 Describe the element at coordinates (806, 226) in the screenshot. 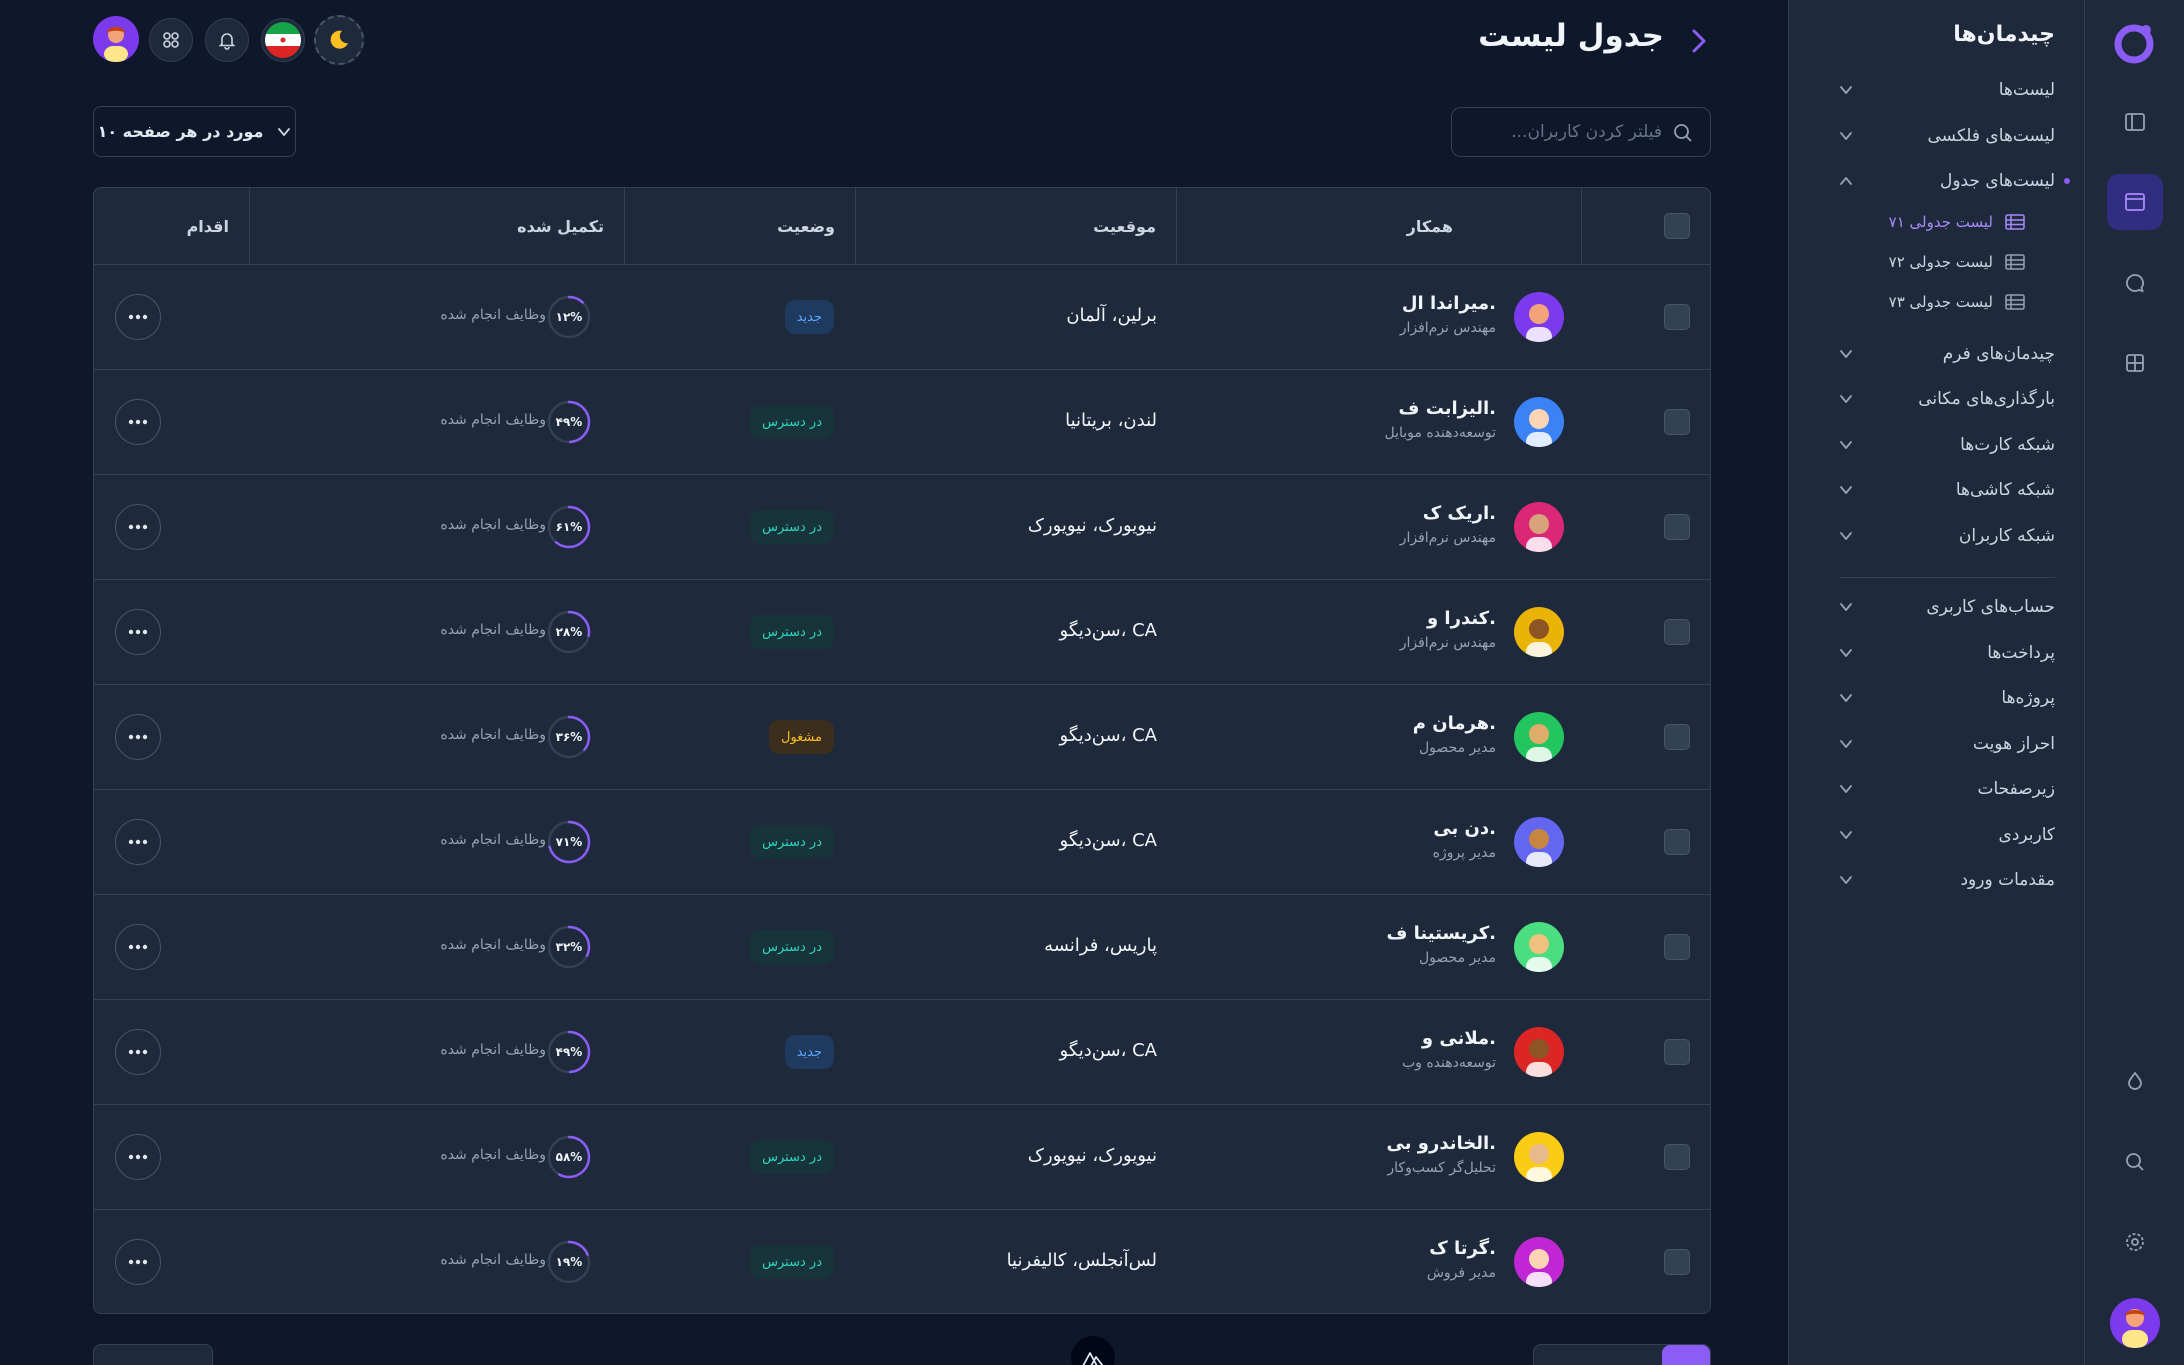

I see `column-header-status: وضعیت` at that location.